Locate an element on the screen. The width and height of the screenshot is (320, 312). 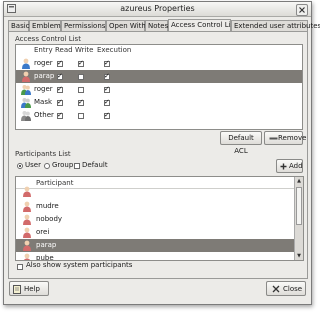
tab-permissions: Permissions is located at coordinates (83, 25).